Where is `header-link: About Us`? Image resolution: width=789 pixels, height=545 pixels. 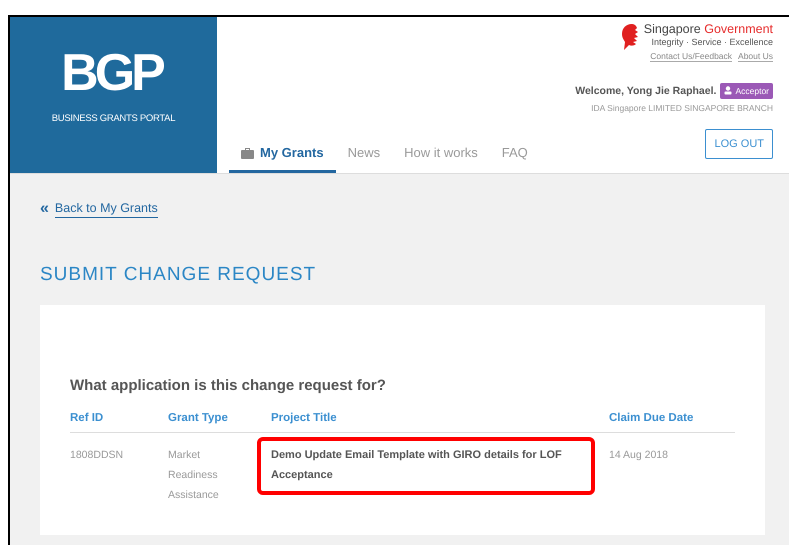
header-link: About Us is located at coordinates (755, 56).